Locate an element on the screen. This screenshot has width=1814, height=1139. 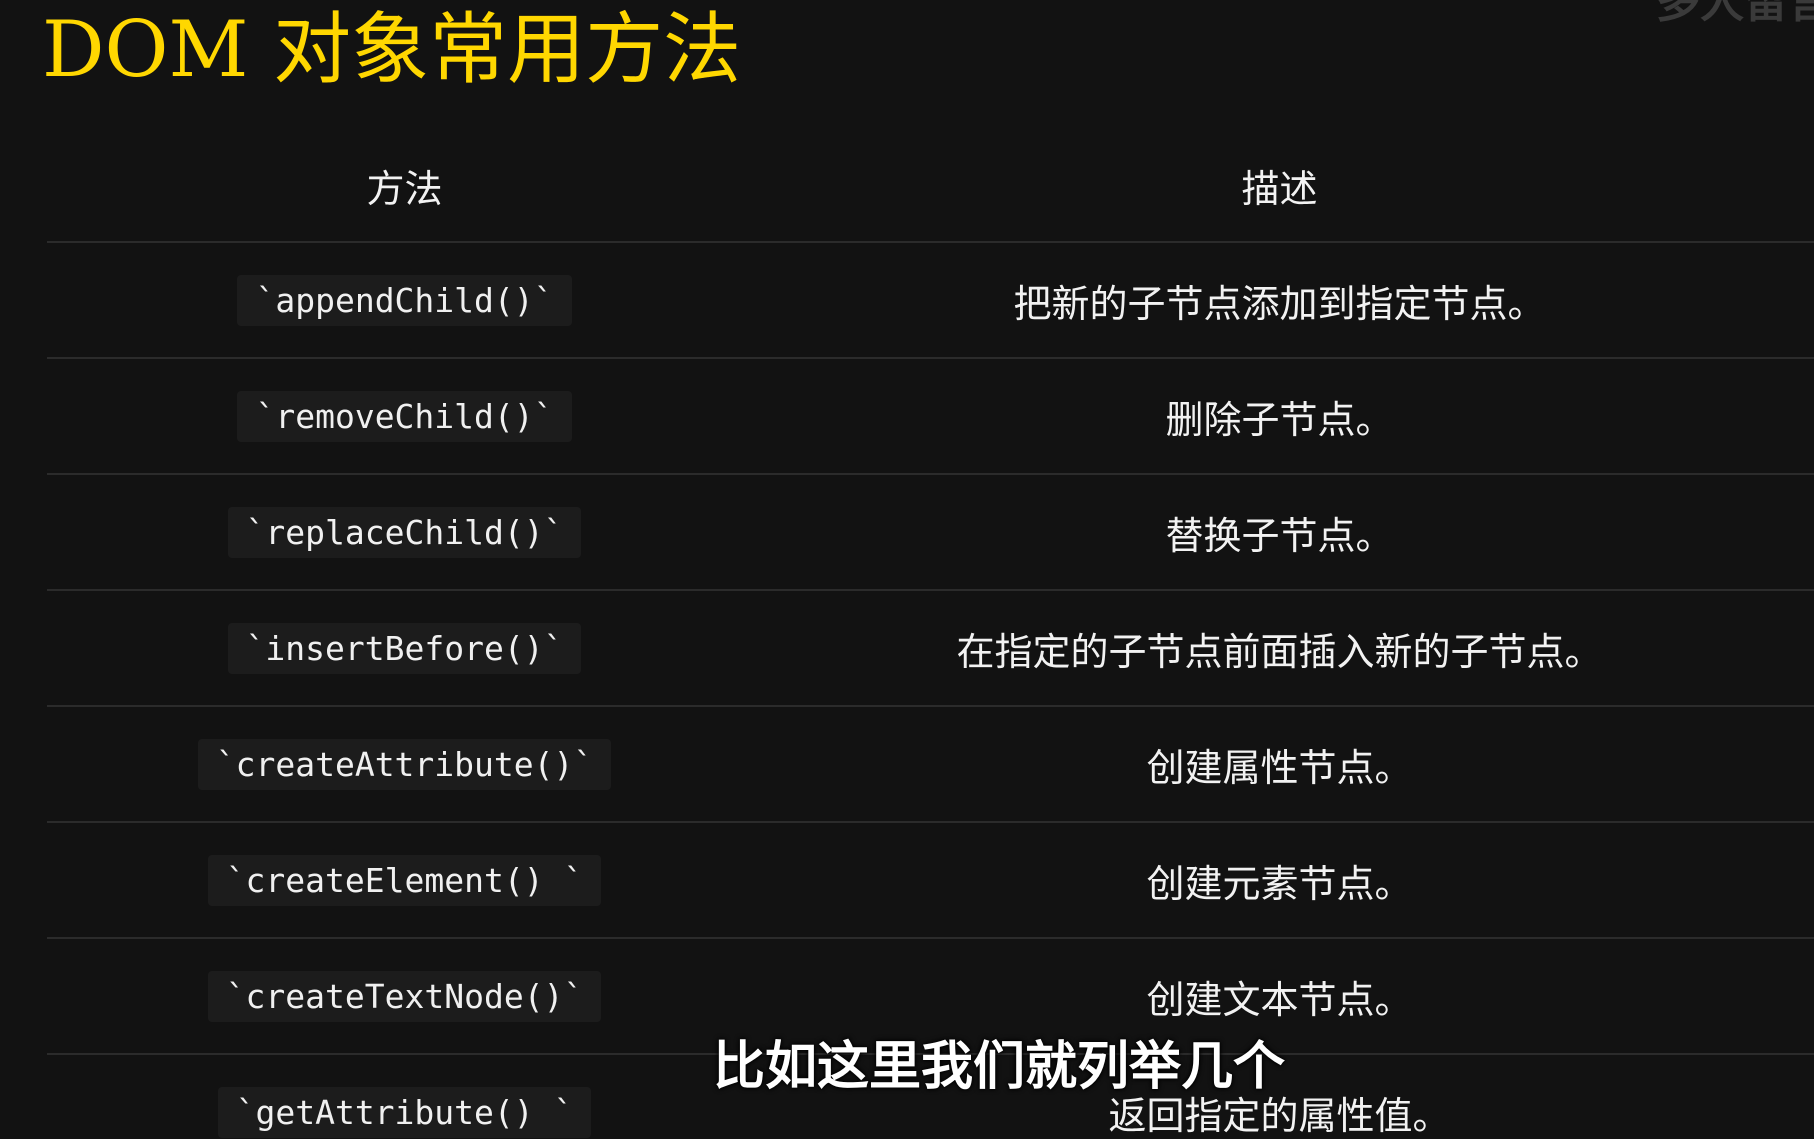
method-description: 把新的子节点添加到指定节点。 is located at coordinates (1279, 303).